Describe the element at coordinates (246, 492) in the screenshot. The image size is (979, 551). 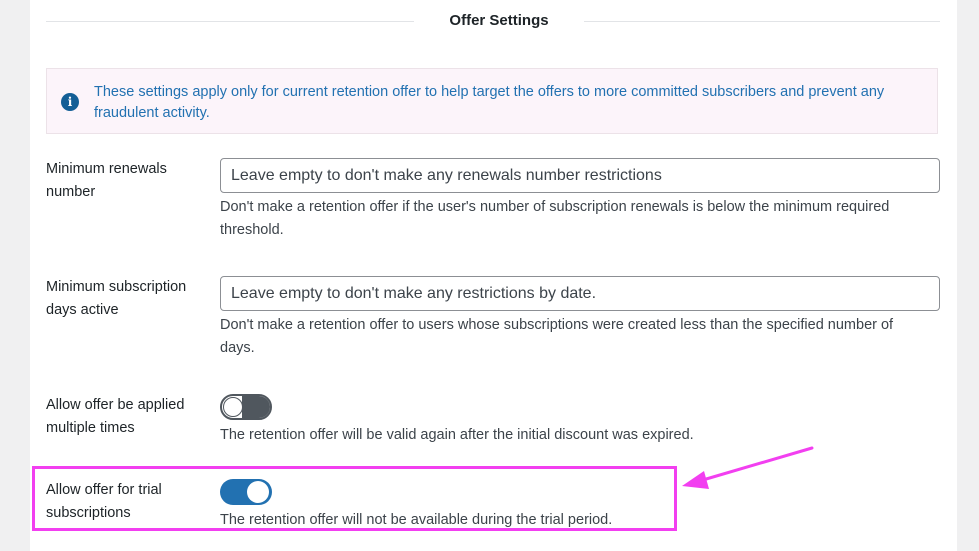
I see `allow-trial-toggle` at that location.